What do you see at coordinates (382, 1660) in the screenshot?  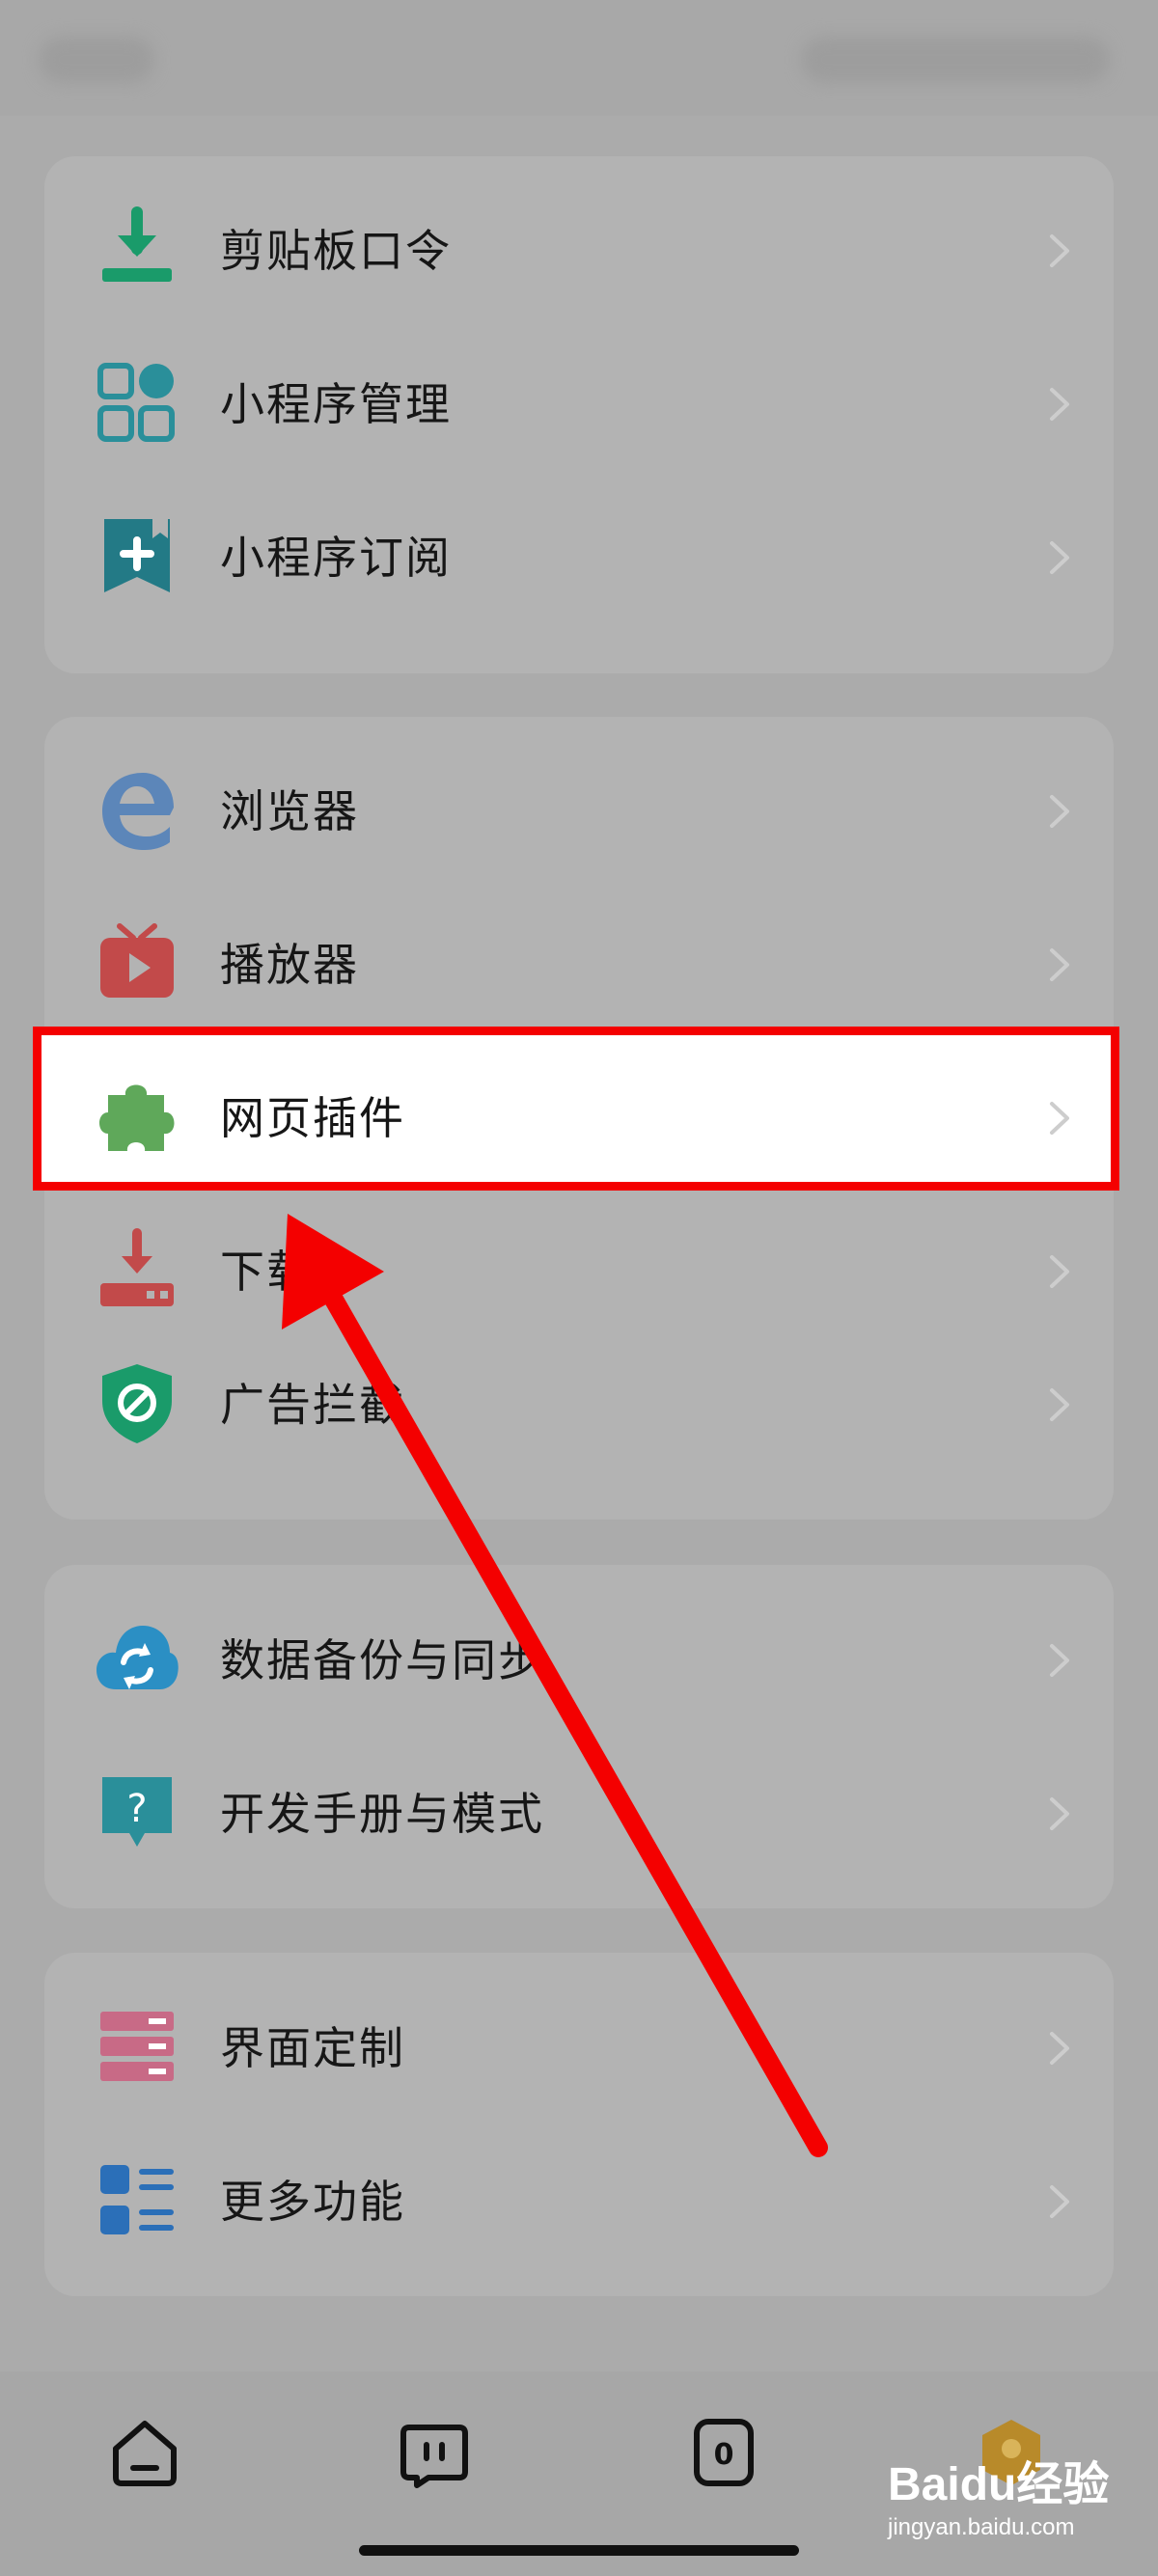 I see `menu-item-label: 数据备份与同步` at bounding box center [382, 1660].